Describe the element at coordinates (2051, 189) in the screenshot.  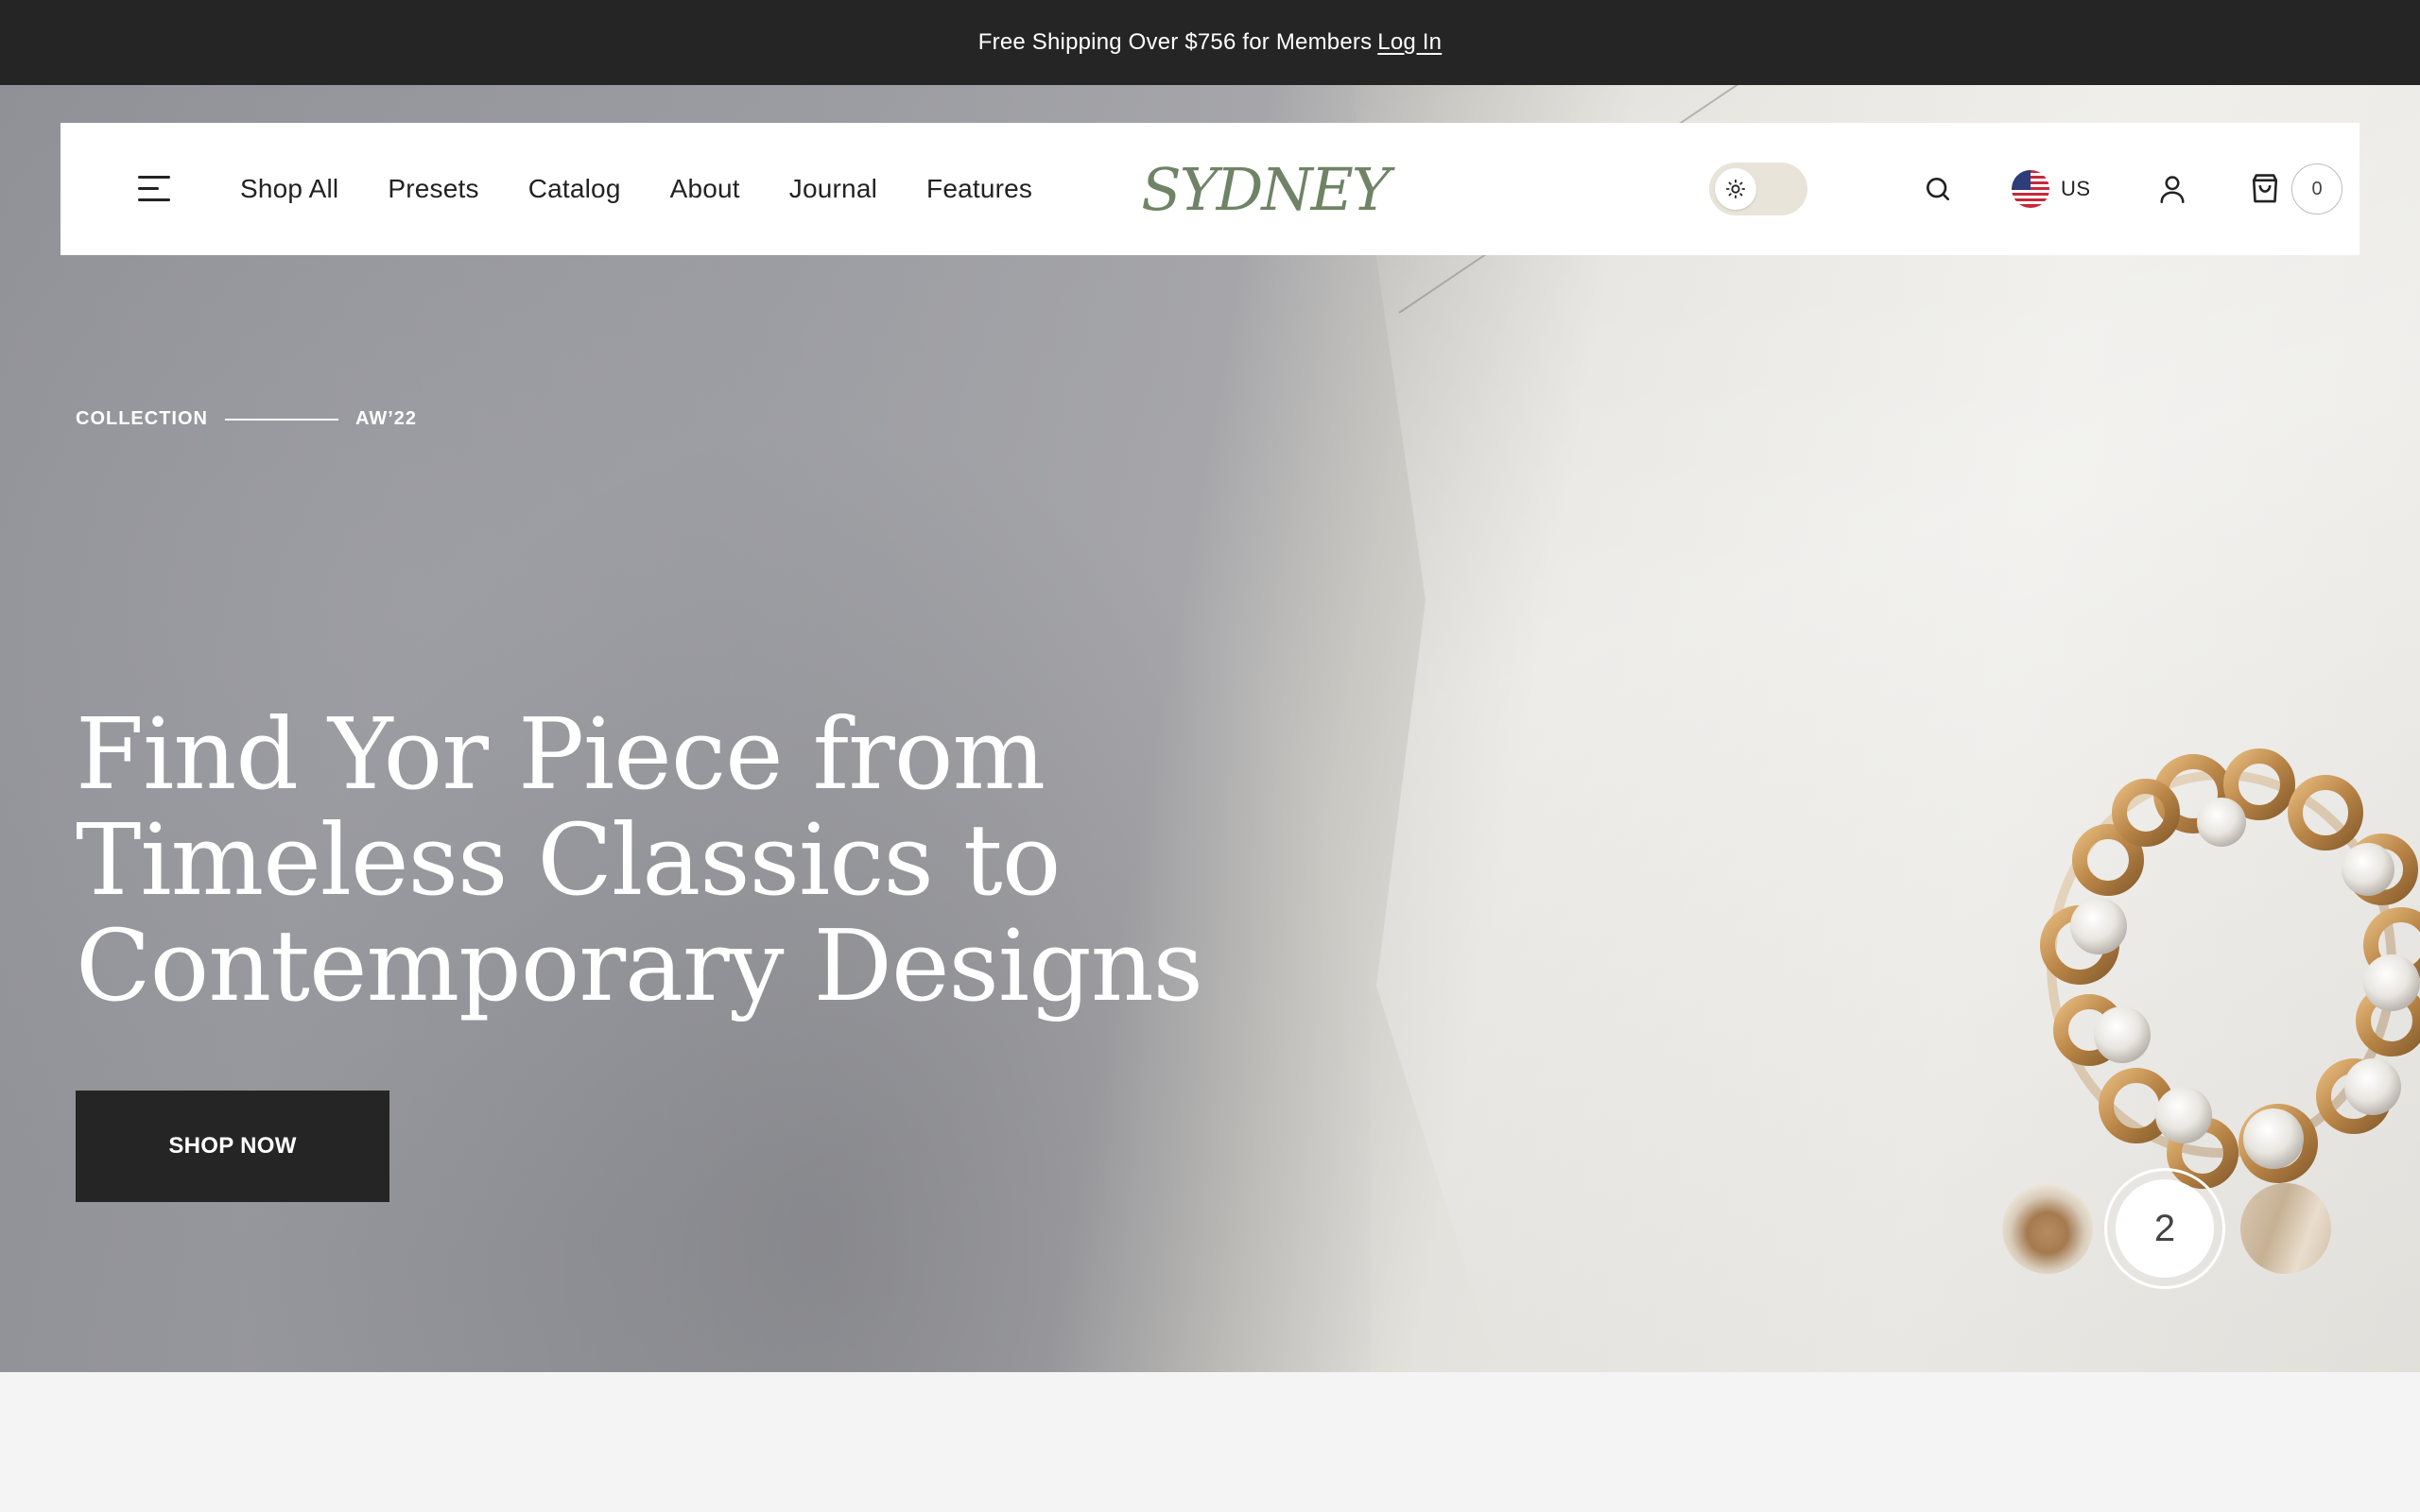
I see `locale-selector: US` at that location.